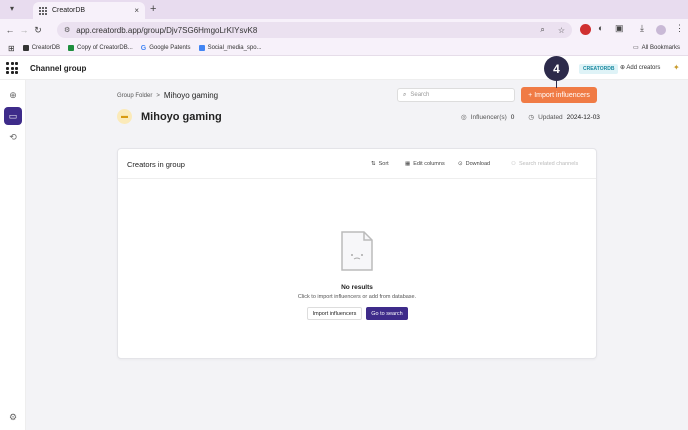 This screenshot has width=688, height=430. What do you see at coordinates (513, 164) in the screenshot?
I see `related-users-icon: ⚇` at bounding box center [513, 164].